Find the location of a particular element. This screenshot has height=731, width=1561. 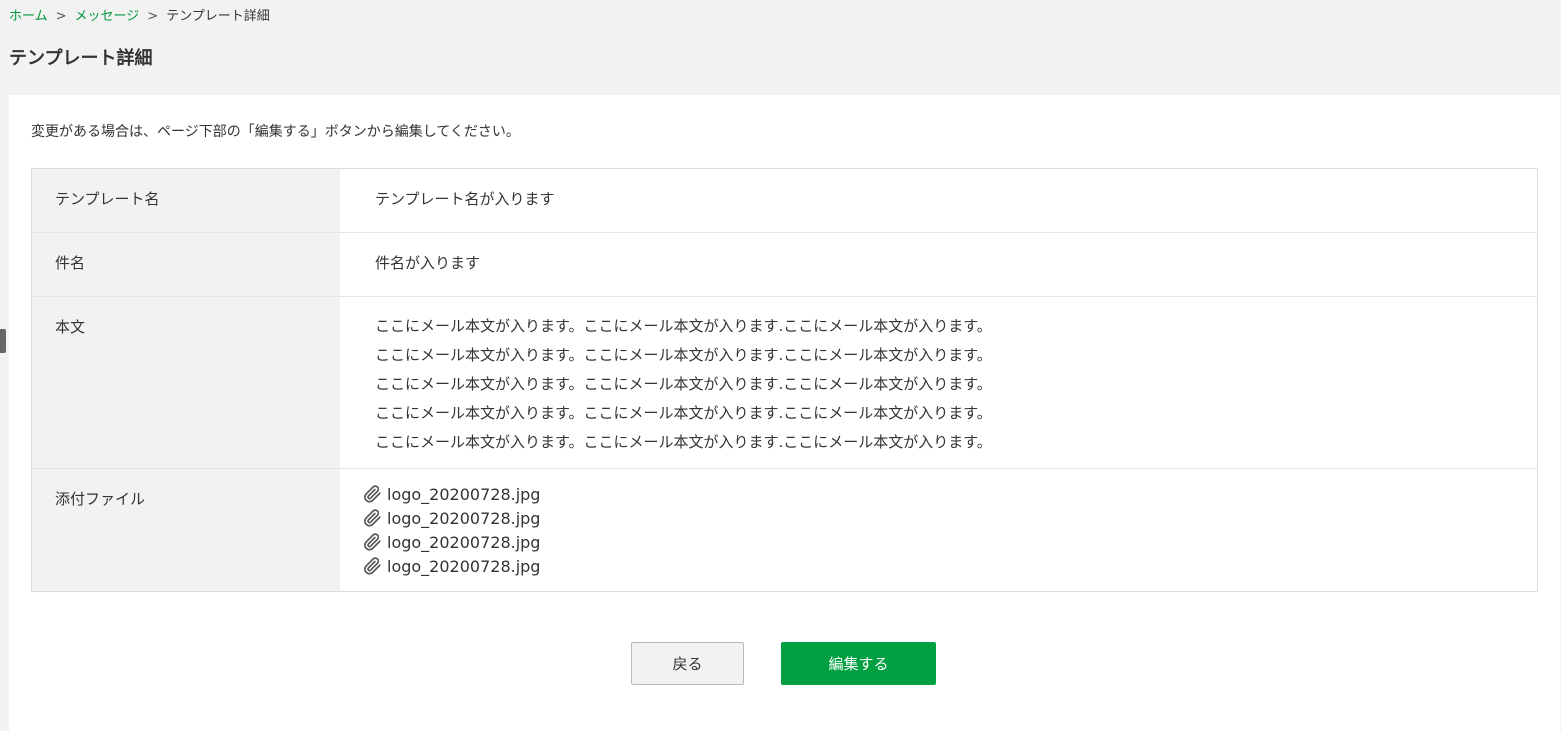

template-name-label: テンプレート名 is located at coordinates (186, 200).